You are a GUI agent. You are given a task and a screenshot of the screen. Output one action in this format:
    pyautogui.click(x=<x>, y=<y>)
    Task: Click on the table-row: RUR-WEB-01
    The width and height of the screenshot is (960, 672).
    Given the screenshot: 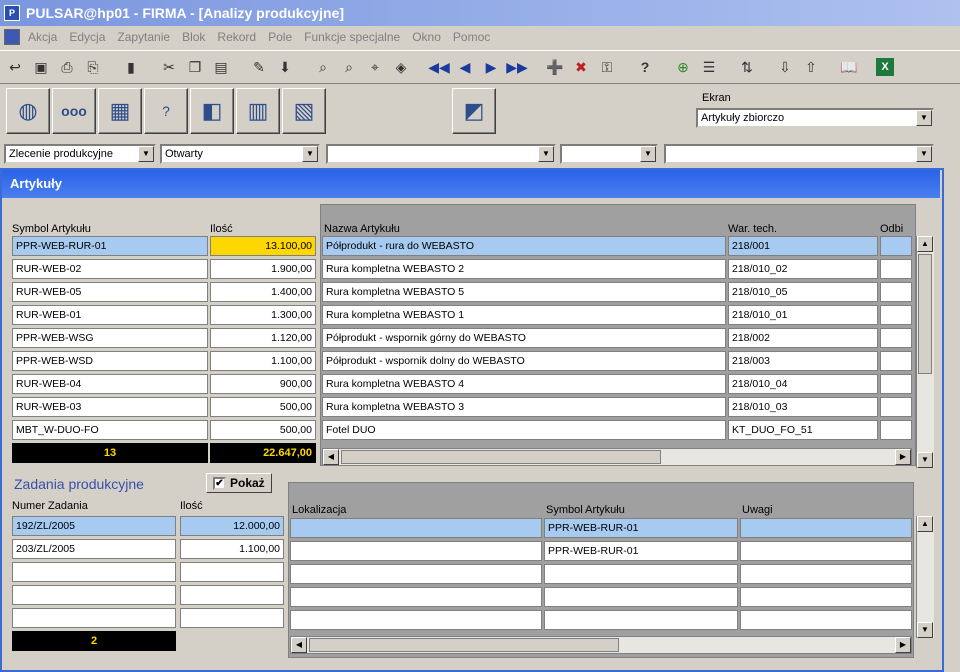 What is the action you would take?
    pyautogui.click(x=110, y=315)
    